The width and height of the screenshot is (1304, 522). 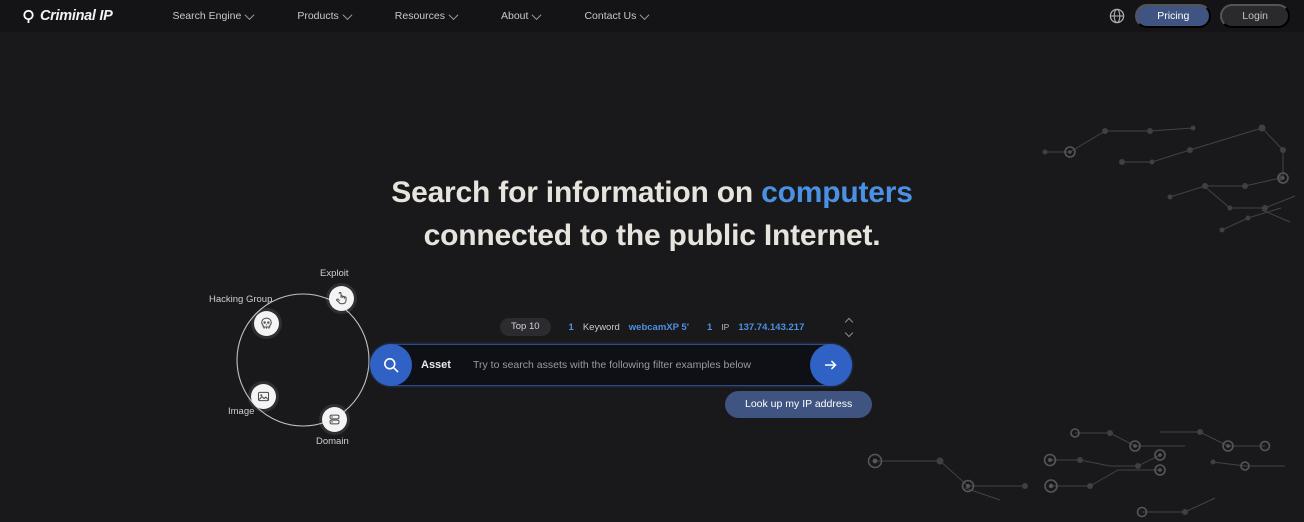 I want to click on skull-icon, so click(x=266, y=323).